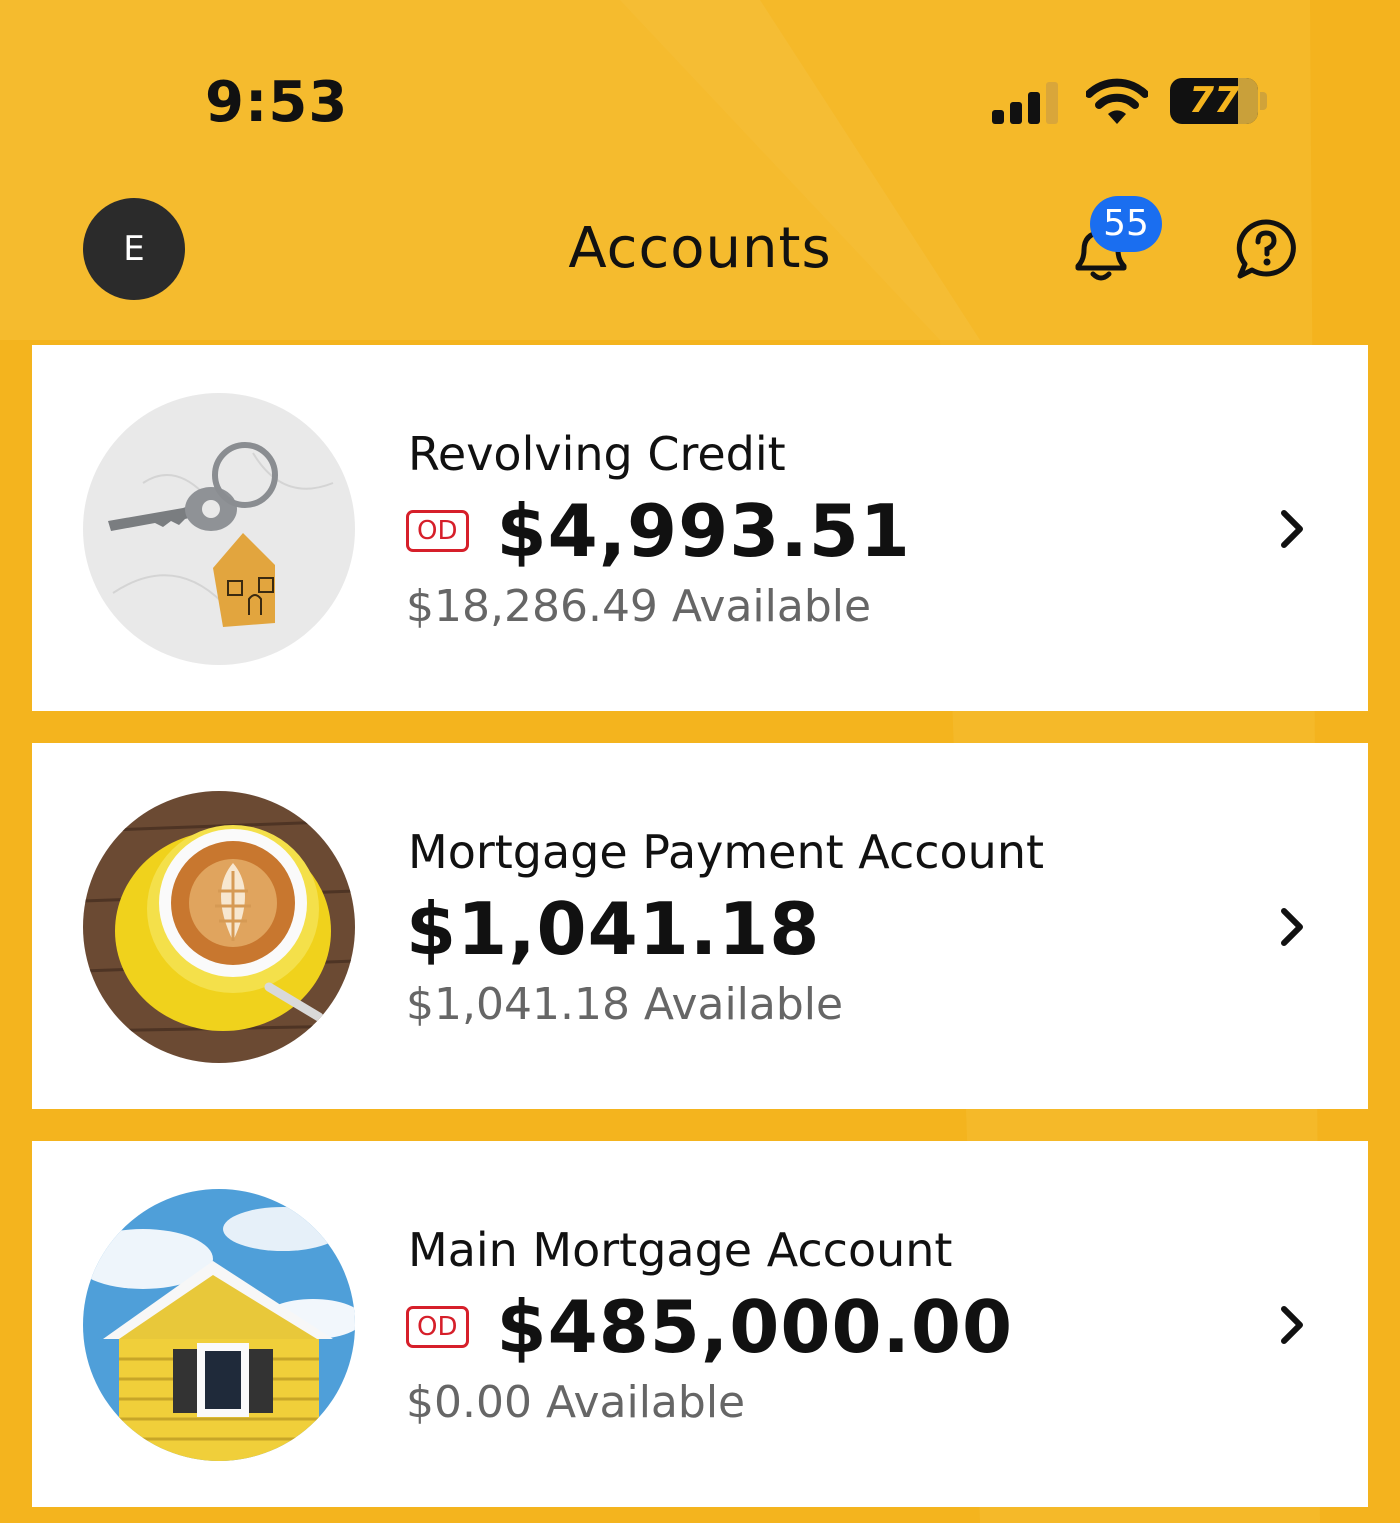 This screenshot has width=1400, height=1523. Describe the element at coordinates (1117, 101) in the screenshot. I see `wifi-icon` at that location.